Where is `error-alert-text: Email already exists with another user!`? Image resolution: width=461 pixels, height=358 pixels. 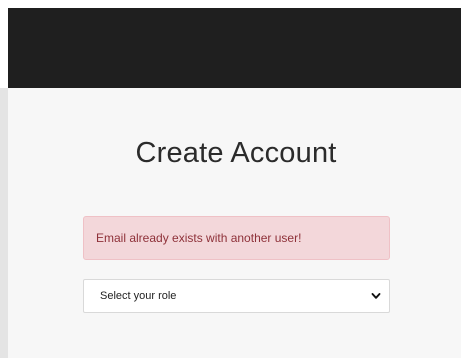 error-alert-text: Email already exists with another user! is located at coordinates (199, 238).